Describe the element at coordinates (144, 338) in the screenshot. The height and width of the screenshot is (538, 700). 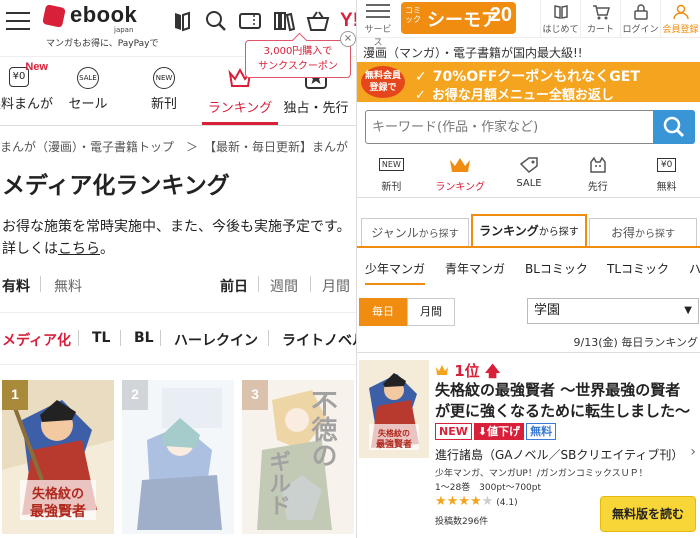
I see `genre-tab-bl: BL` at that location.